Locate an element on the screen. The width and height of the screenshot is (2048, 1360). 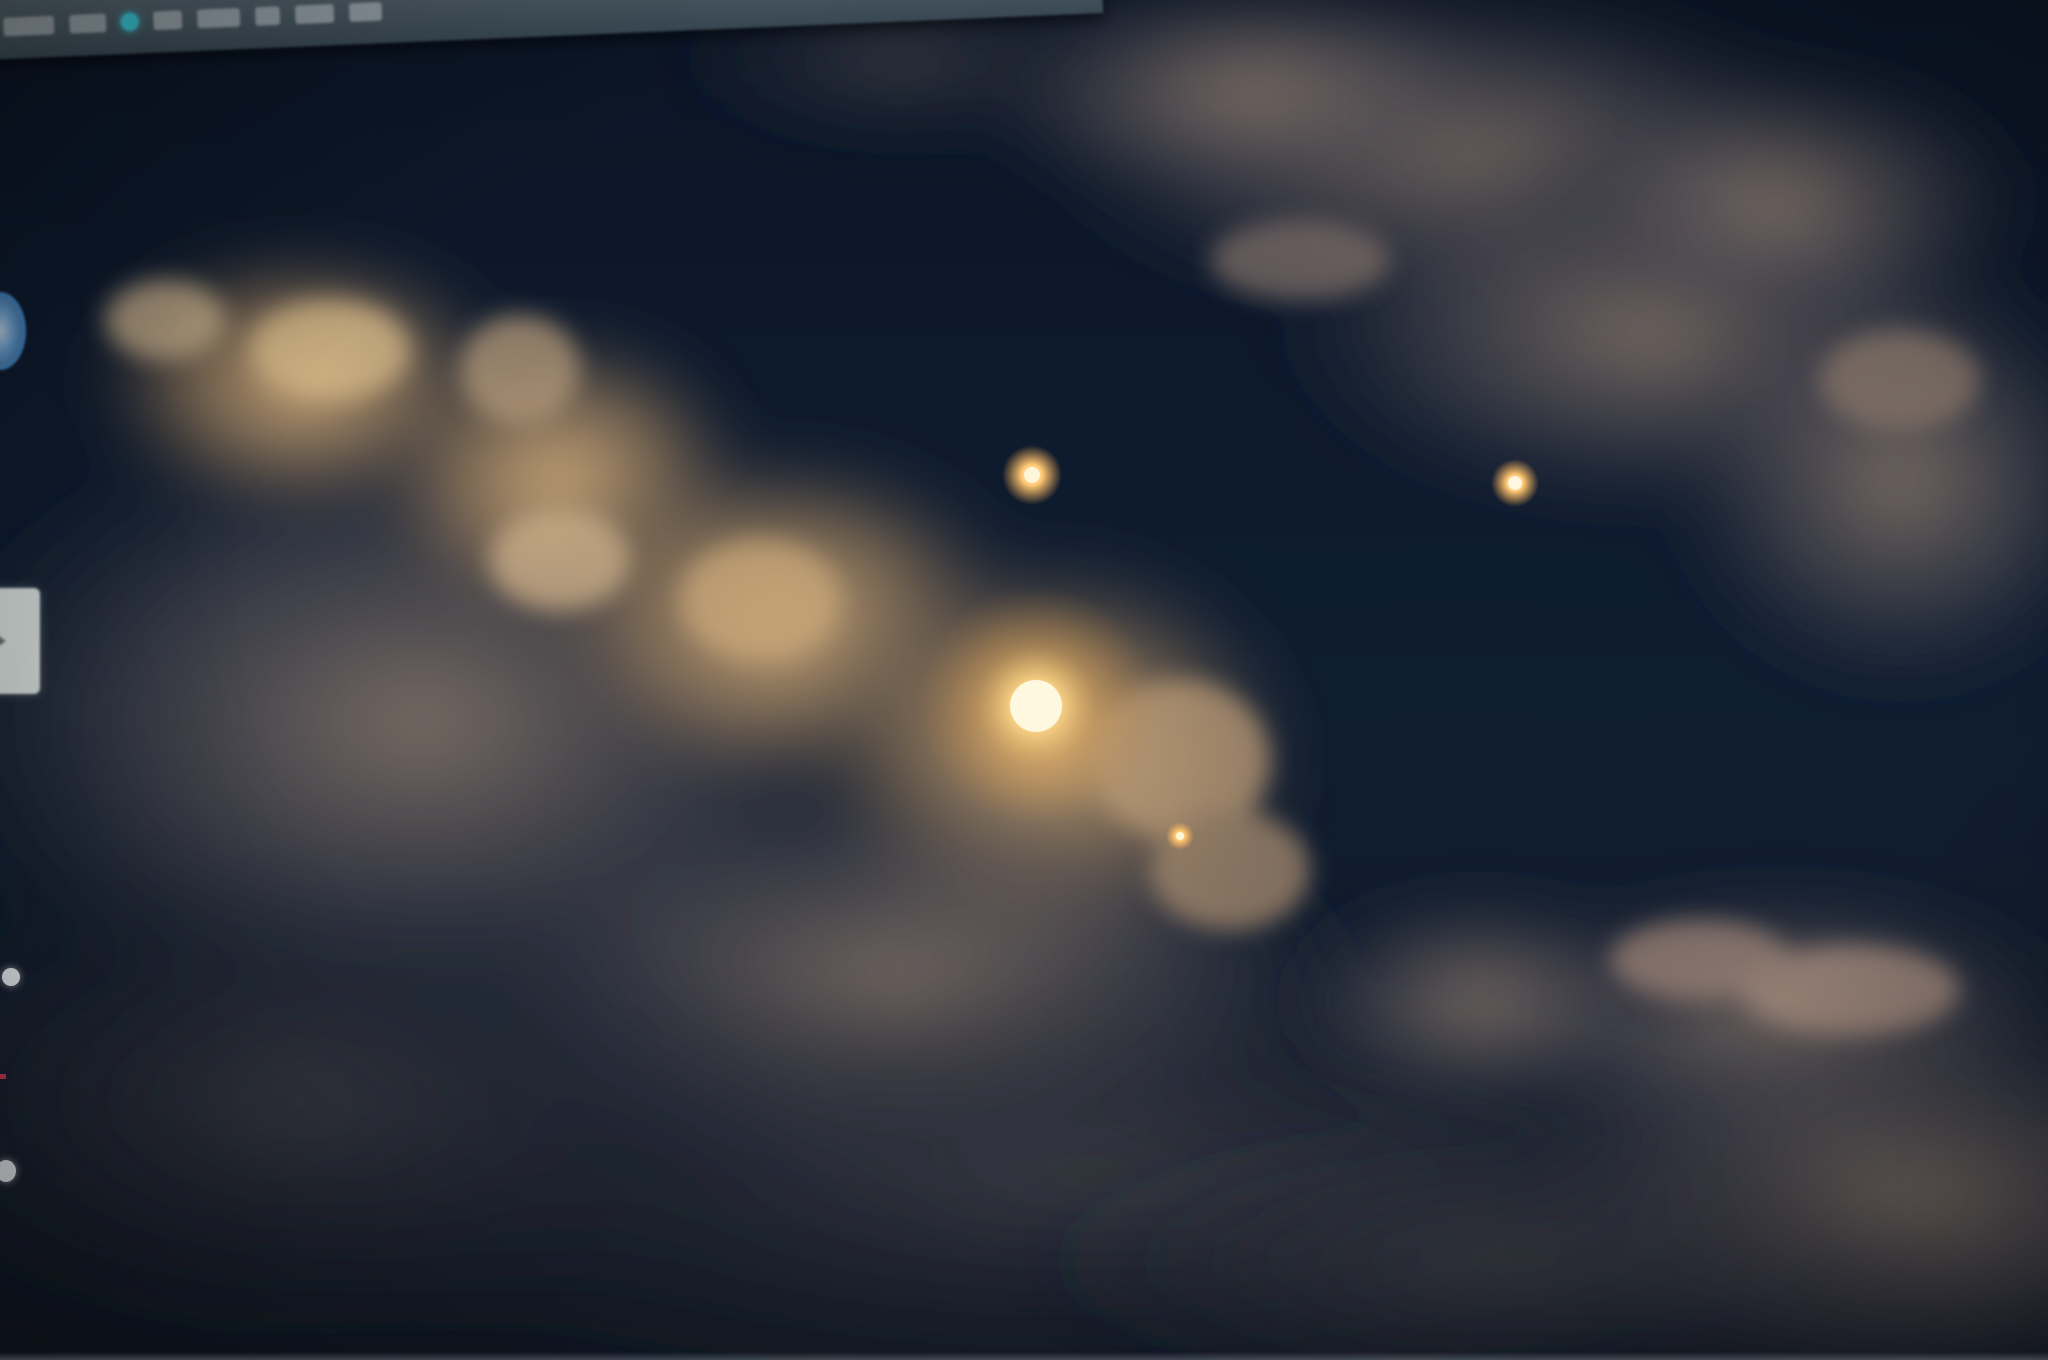
dot-icon is located at coordinates (11, 977).